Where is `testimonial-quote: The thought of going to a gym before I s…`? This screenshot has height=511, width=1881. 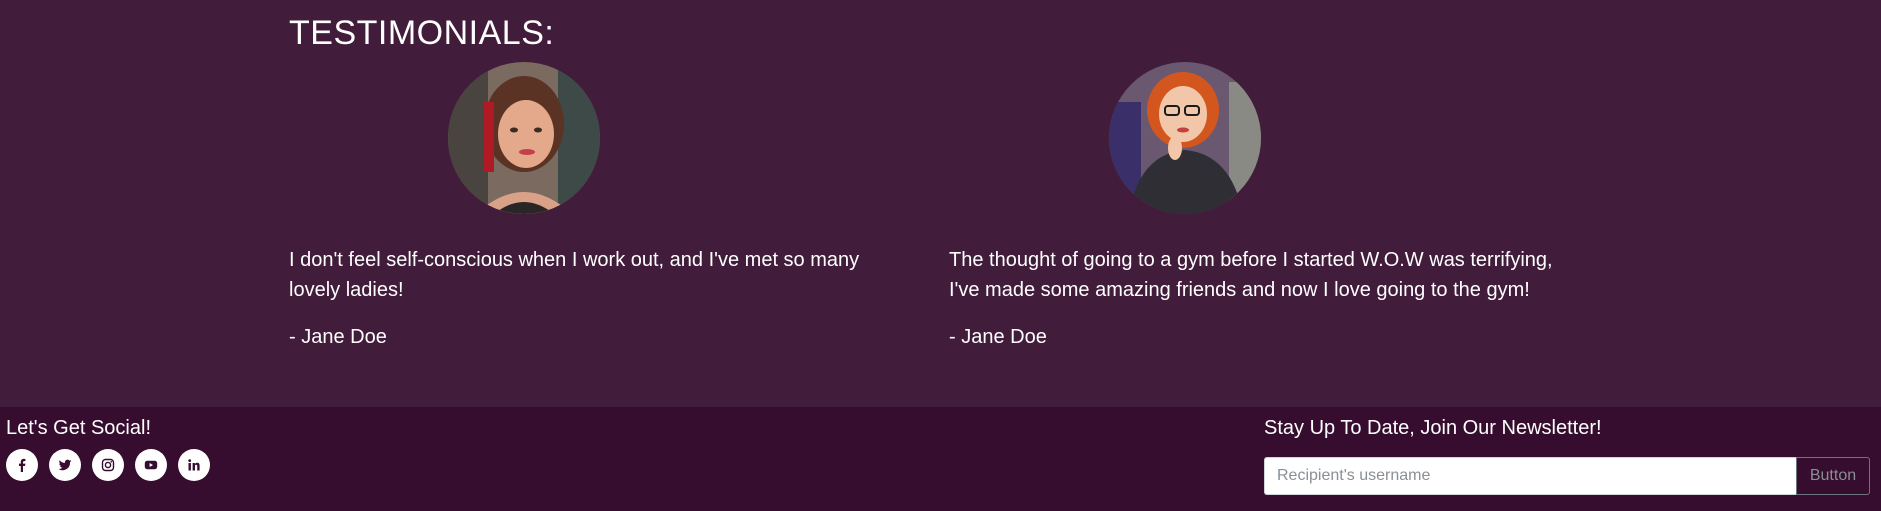 testimonial-quote: The thought of going to a gym before I s… is located at coordinates (1251, 275).